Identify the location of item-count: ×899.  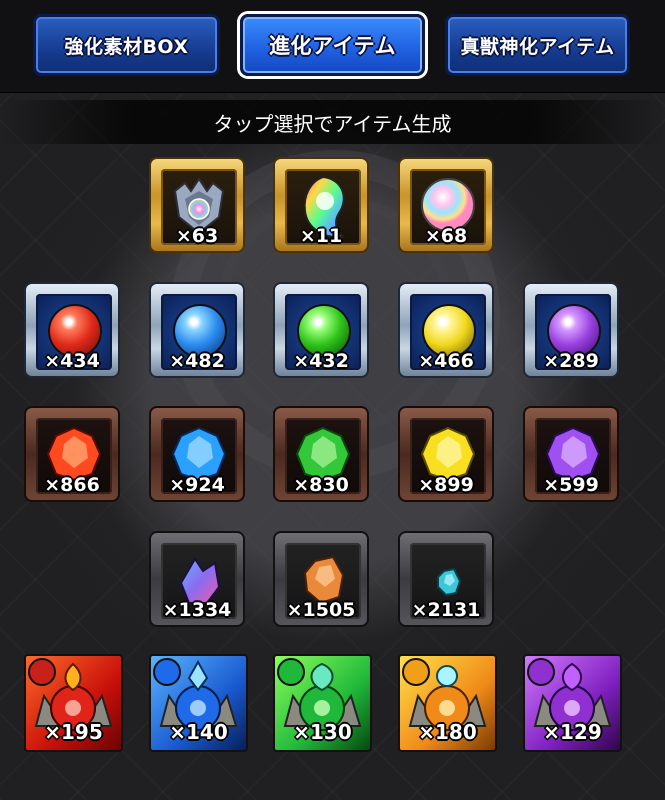
(446, 485).